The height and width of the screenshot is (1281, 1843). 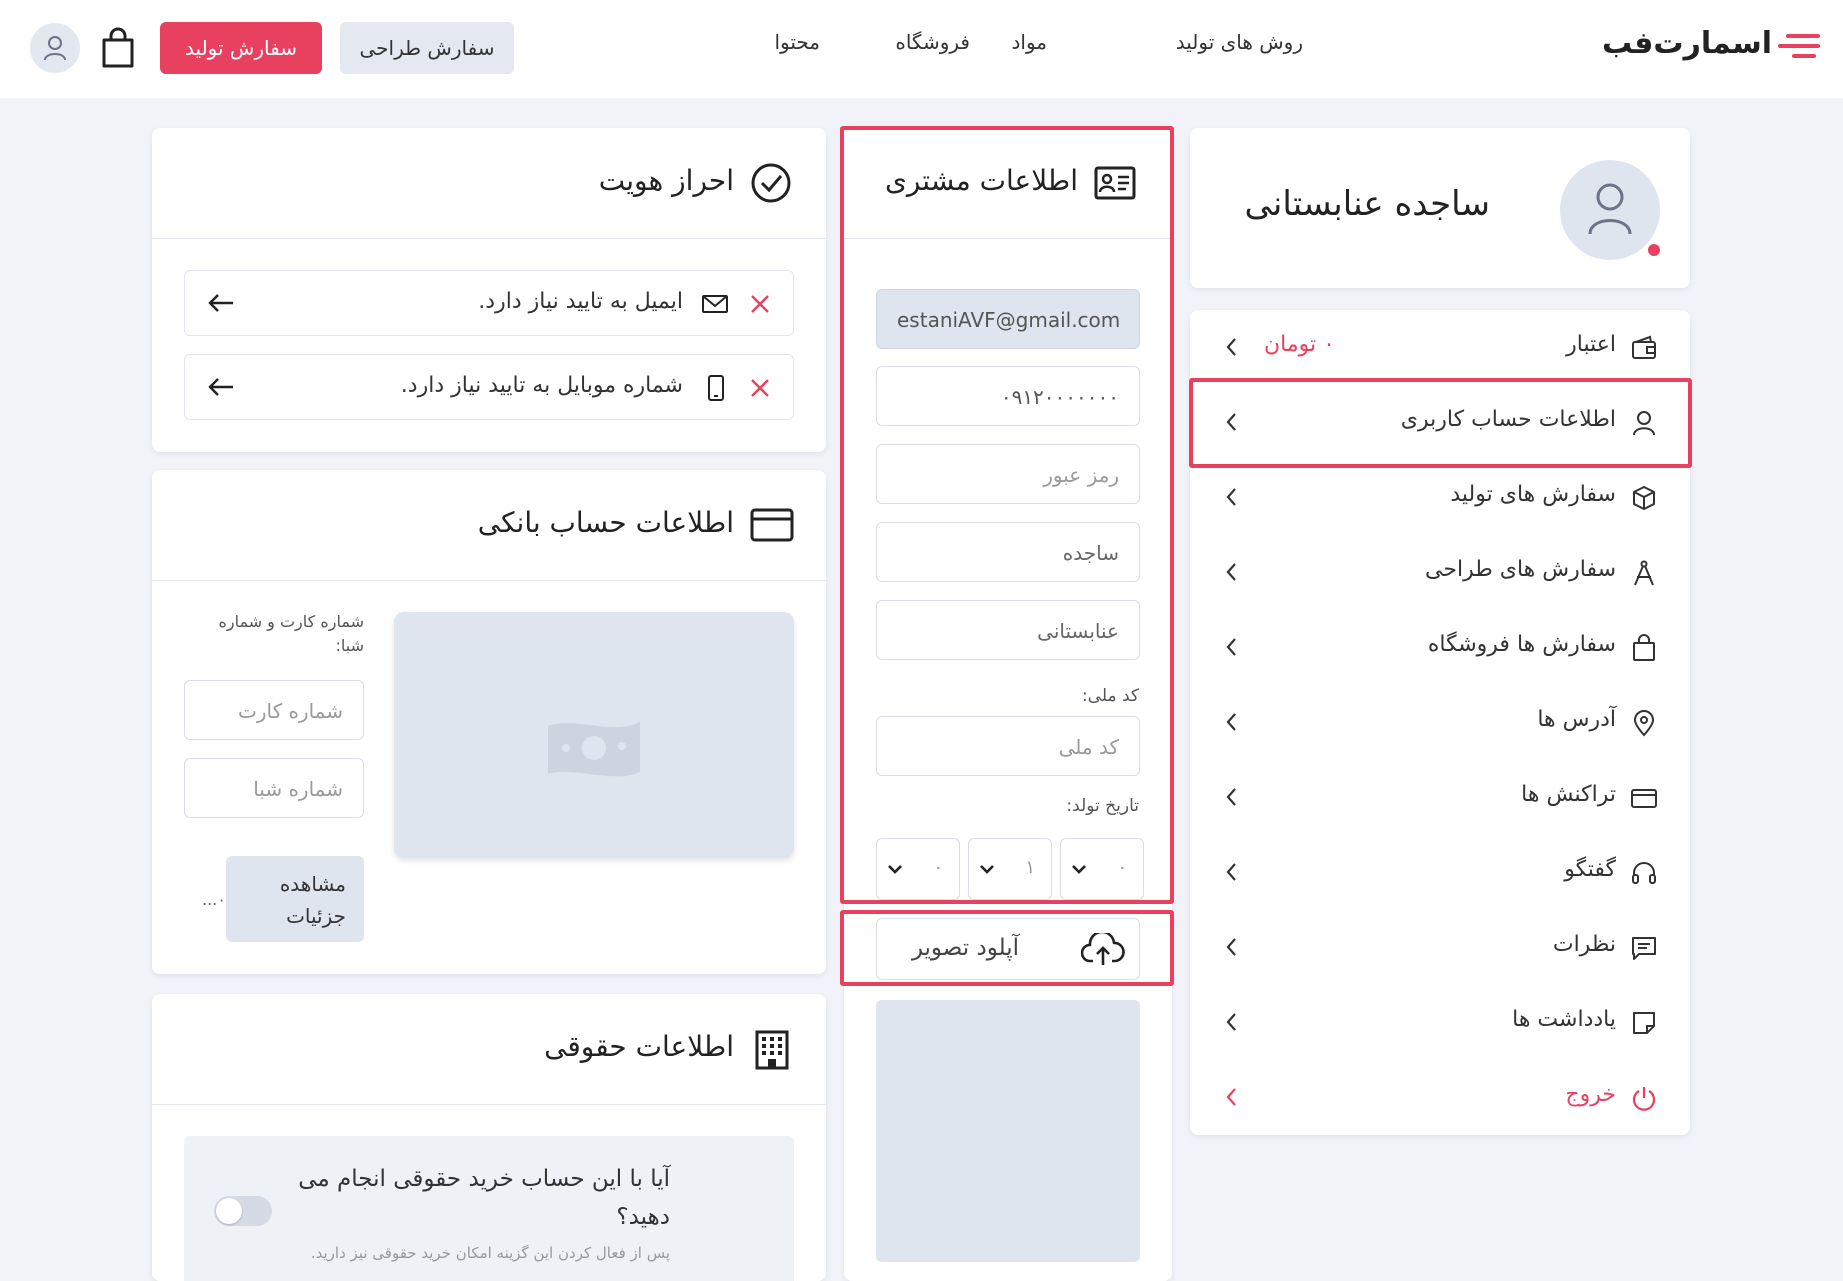 What do you see at coordinates (541, 385) in the screenshot?
I see `phone-verification-message: شماره موبایل به تایید نیاز دارد.` at bounding box center [541, 385].